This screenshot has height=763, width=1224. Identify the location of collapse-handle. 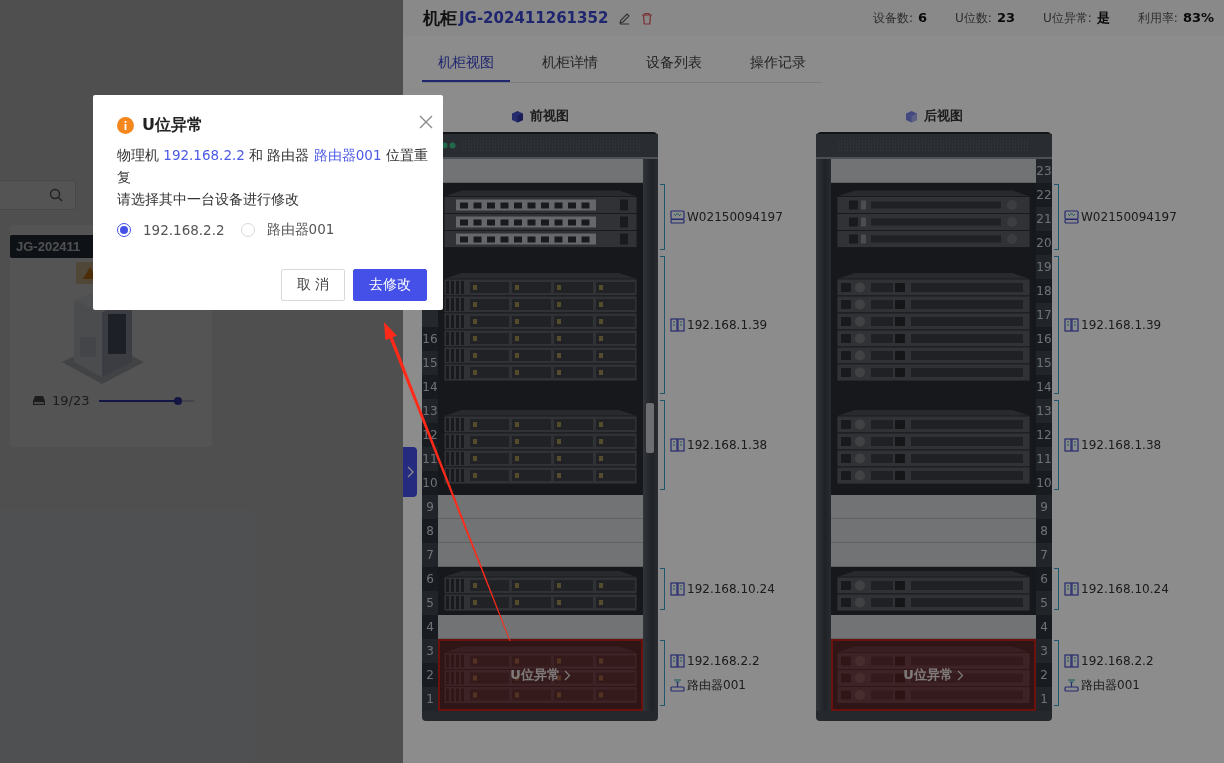
(410, 472).